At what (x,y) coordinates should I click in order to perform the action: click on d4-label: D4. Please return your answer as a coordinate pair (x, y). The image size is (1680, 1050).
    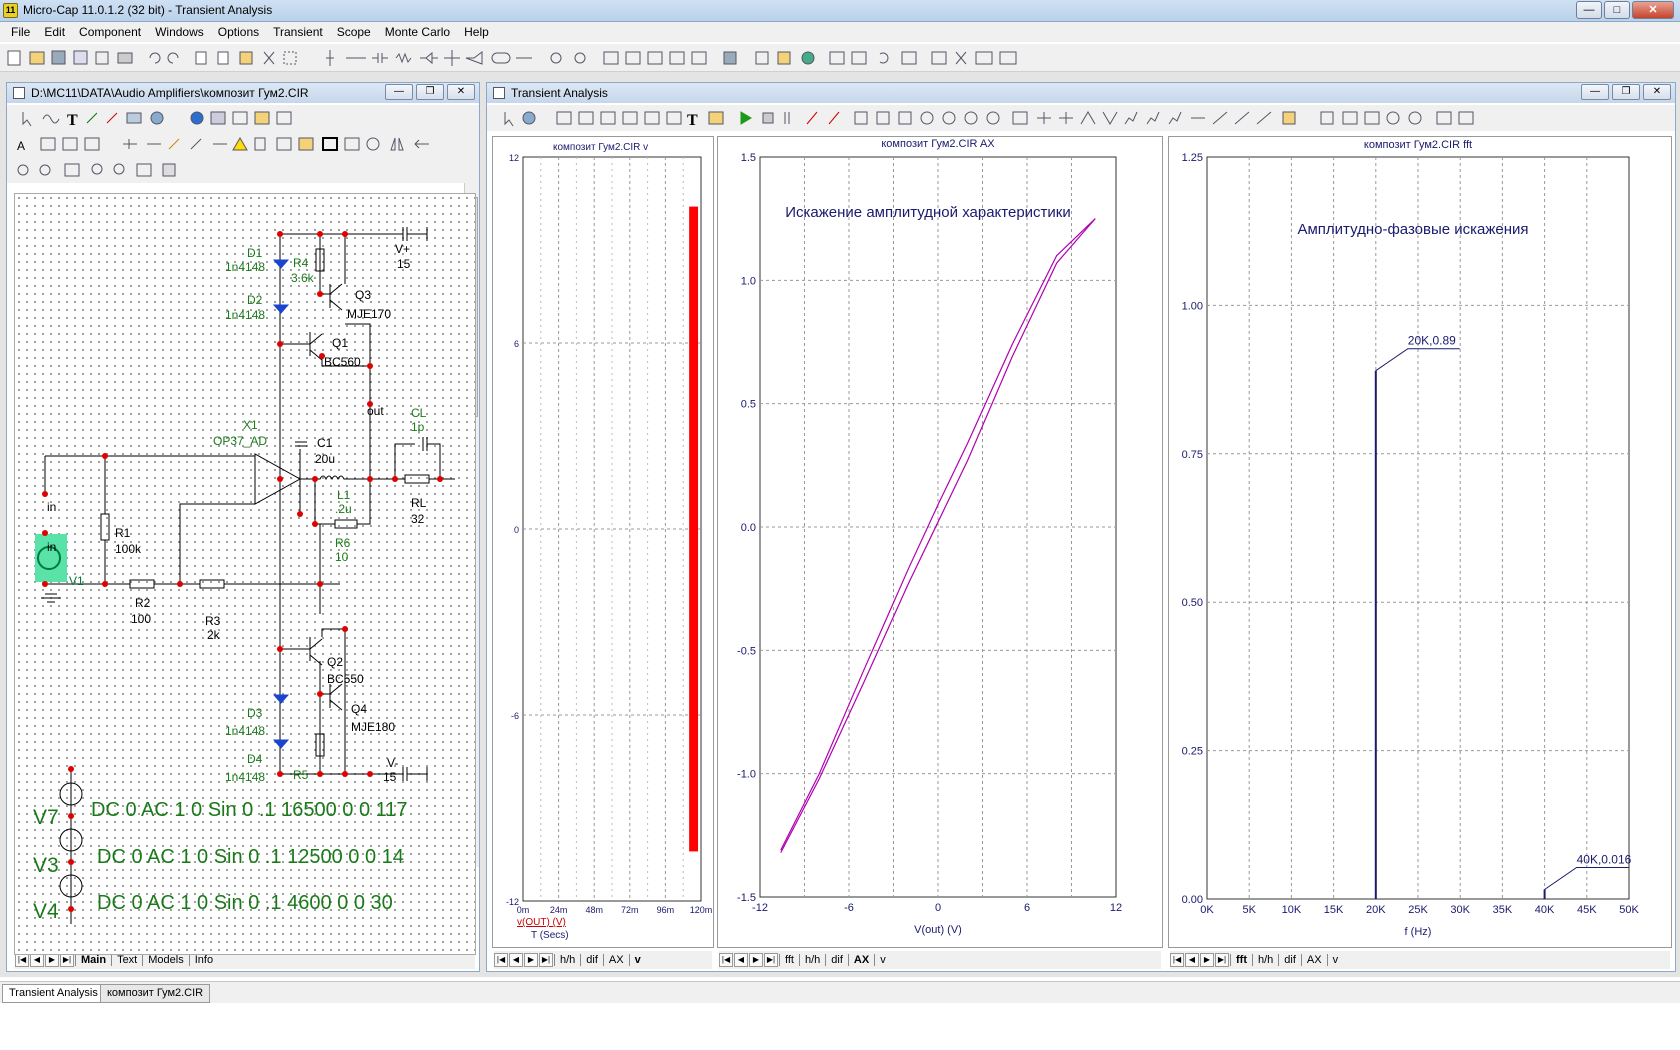
    Looking at the image, I should click on (255, 759).